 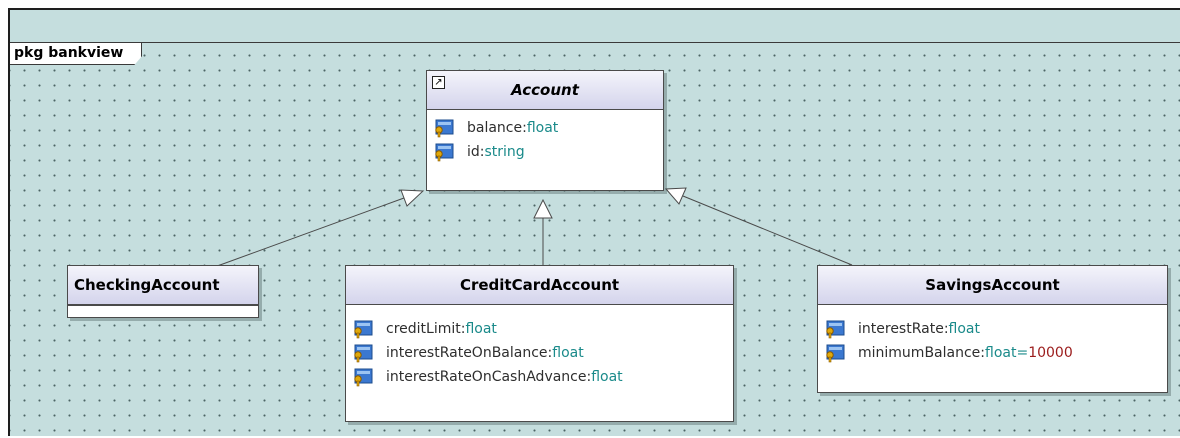 What do you see at coordinates (539, 353) in the screenshot?
I see `attribute-row: interestRateOnBalance: float` at bounding box center [539, 353].